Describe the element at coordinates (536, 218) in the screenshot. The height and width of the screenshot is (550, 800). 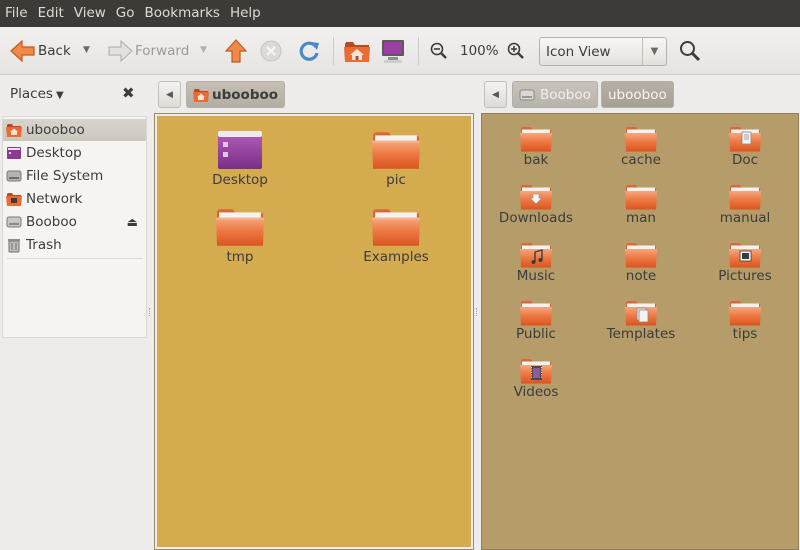
I see `file-item-label: Downloads` at that location.